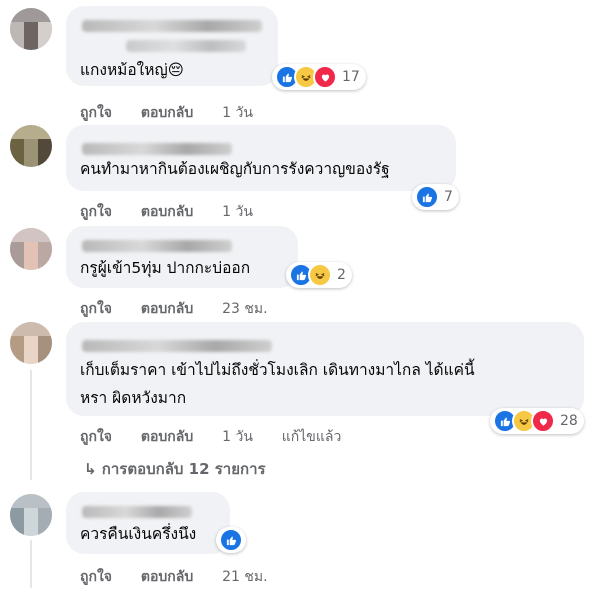 The height and width of the screenshot is (591, 600). Describe the element at coordinates (448, 197) in the screenshot. I see `reaction-count: 7` at that location.